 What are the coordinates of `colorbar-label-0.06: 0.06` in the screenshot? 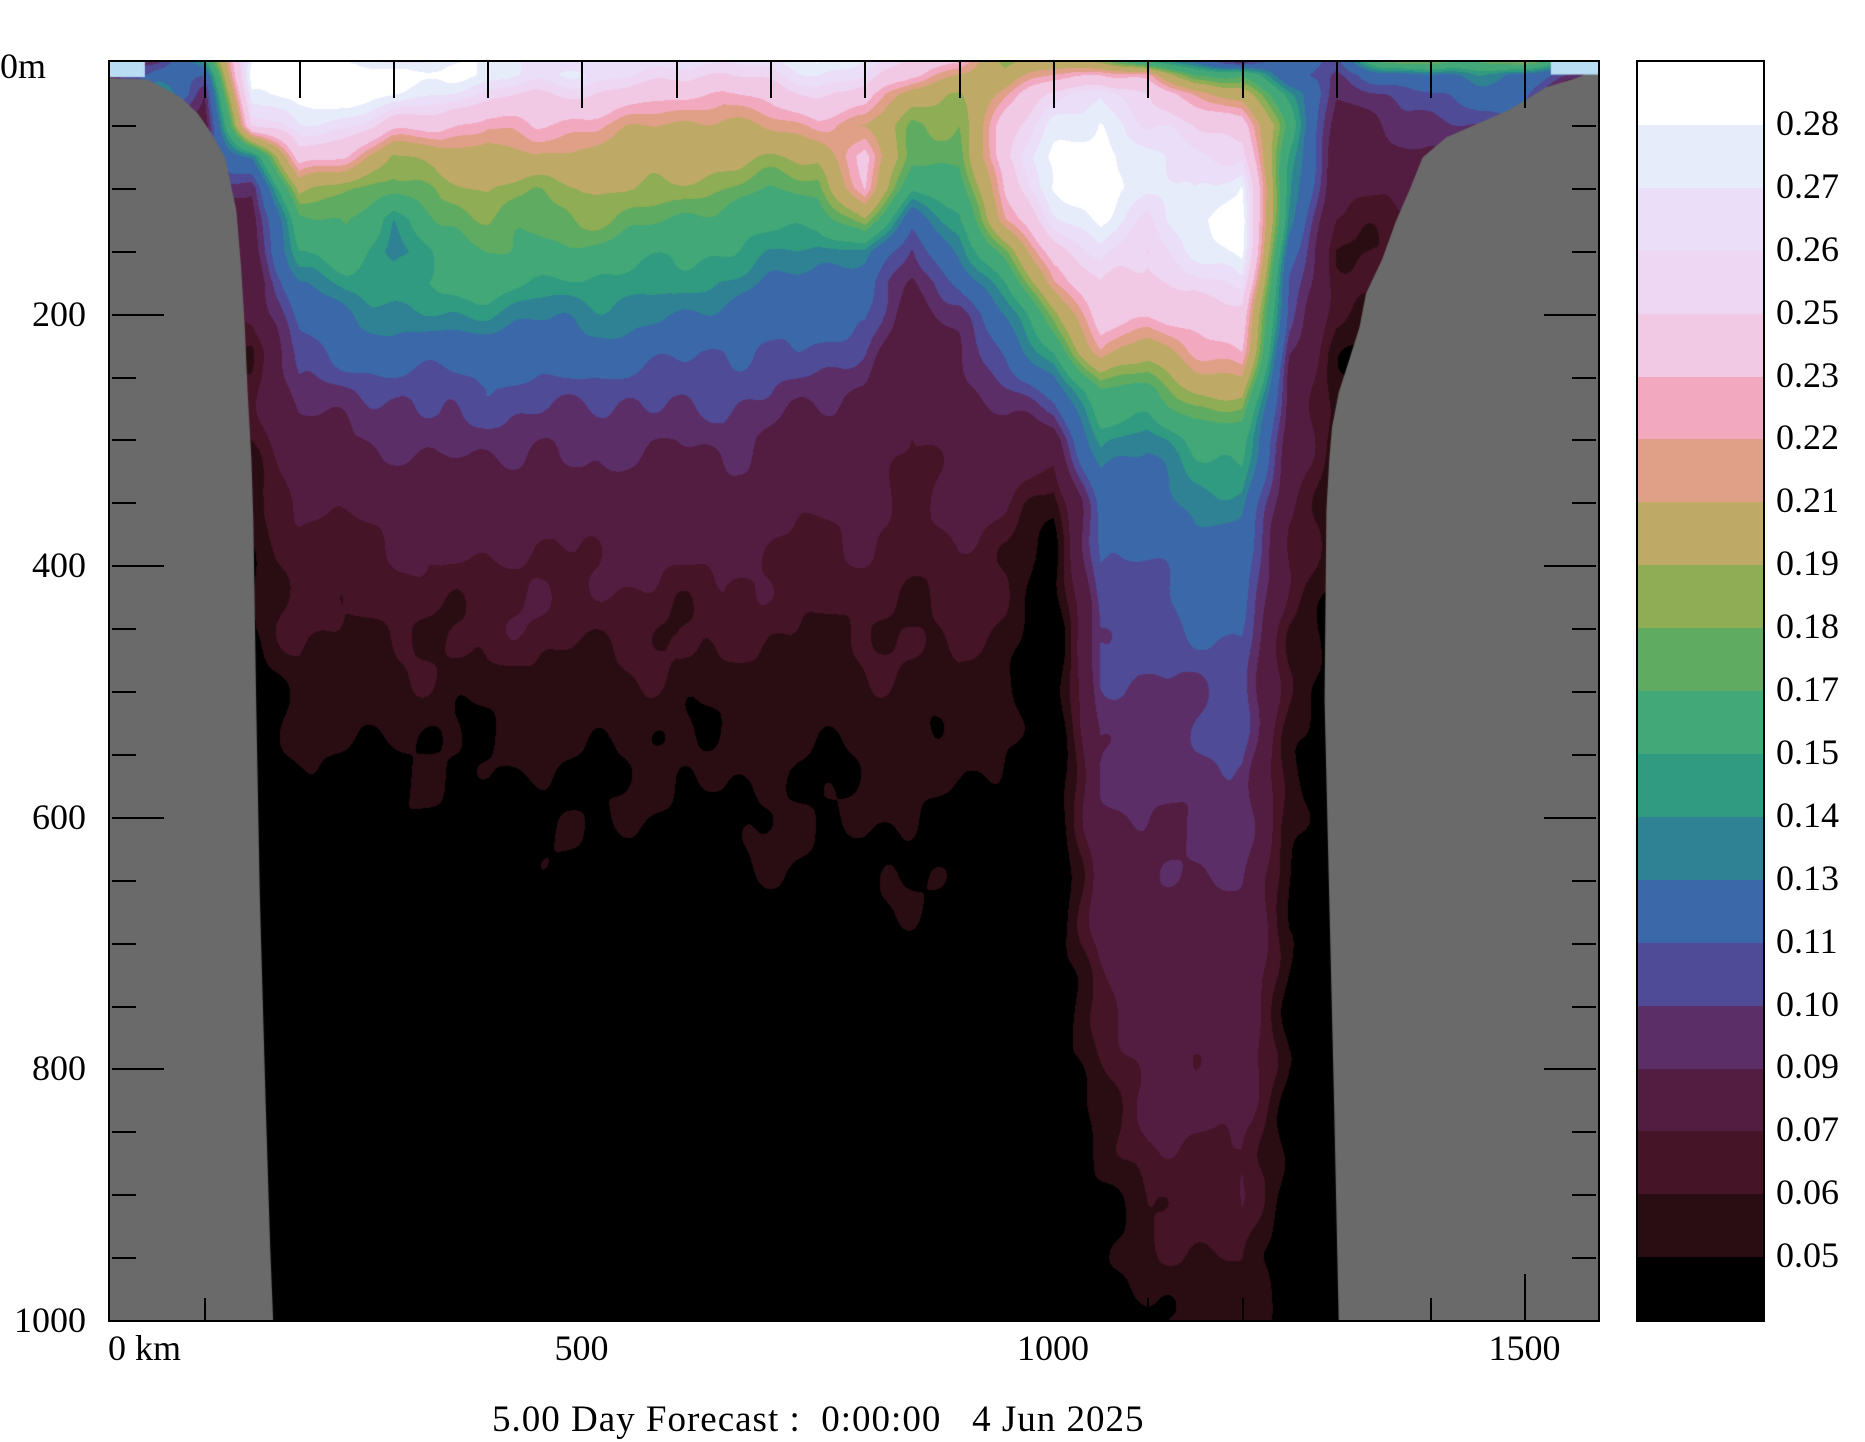 It's located at (1807, 1192).